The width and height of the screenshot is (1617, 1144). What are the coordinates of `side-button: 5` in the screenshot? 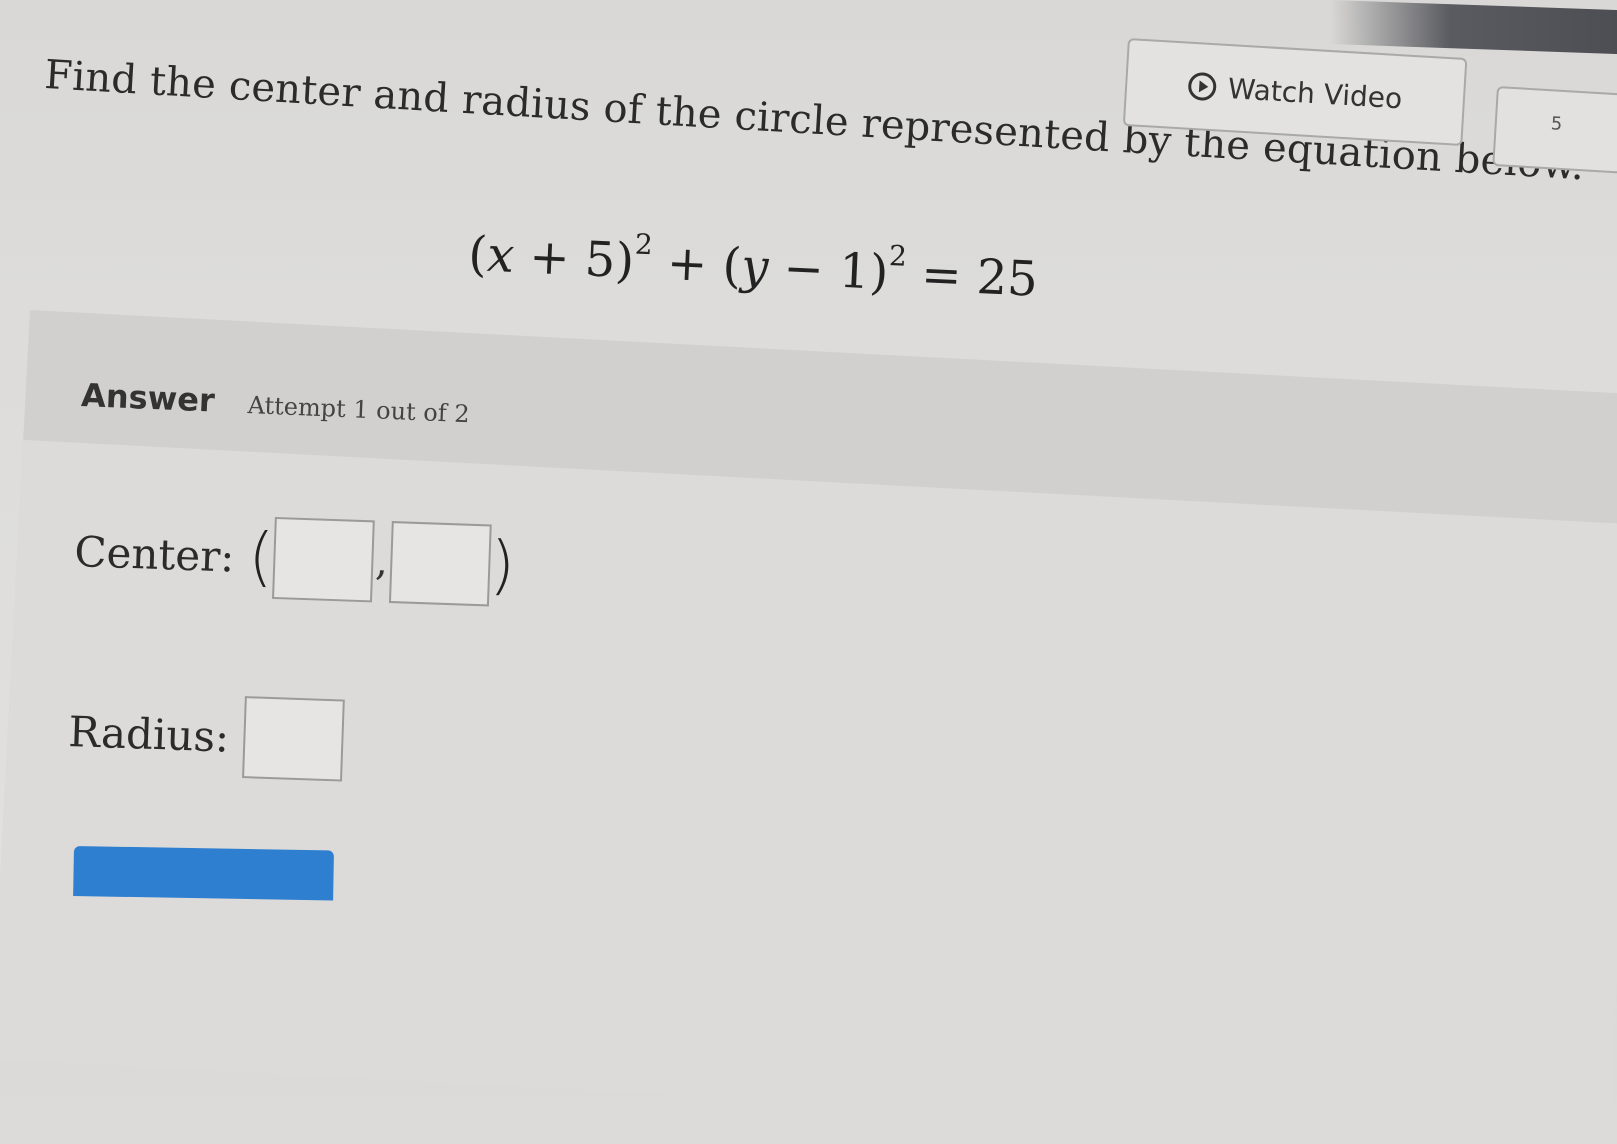 It's located at (1554, 130).